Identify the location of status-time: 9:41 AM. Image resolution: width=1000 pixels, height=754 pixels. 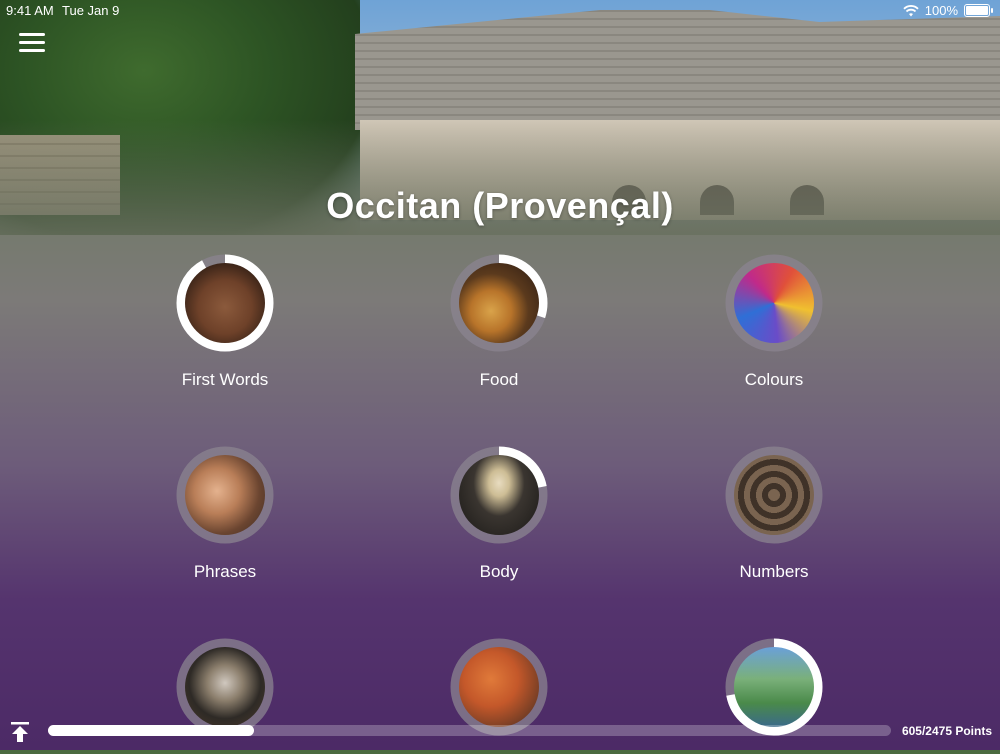
(30, 10).